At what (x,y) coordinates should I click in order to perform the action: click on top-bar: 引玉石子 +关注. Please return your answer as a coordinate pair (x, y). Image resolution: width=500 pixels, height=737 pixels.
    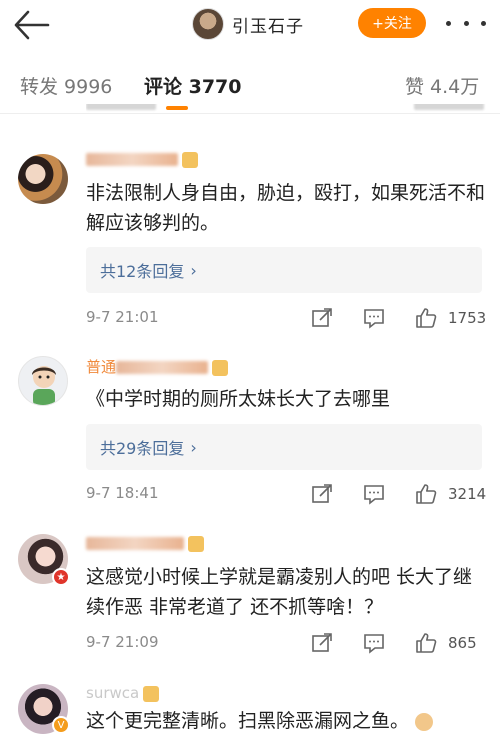
    Looking at the image, I should click on (250, 25).